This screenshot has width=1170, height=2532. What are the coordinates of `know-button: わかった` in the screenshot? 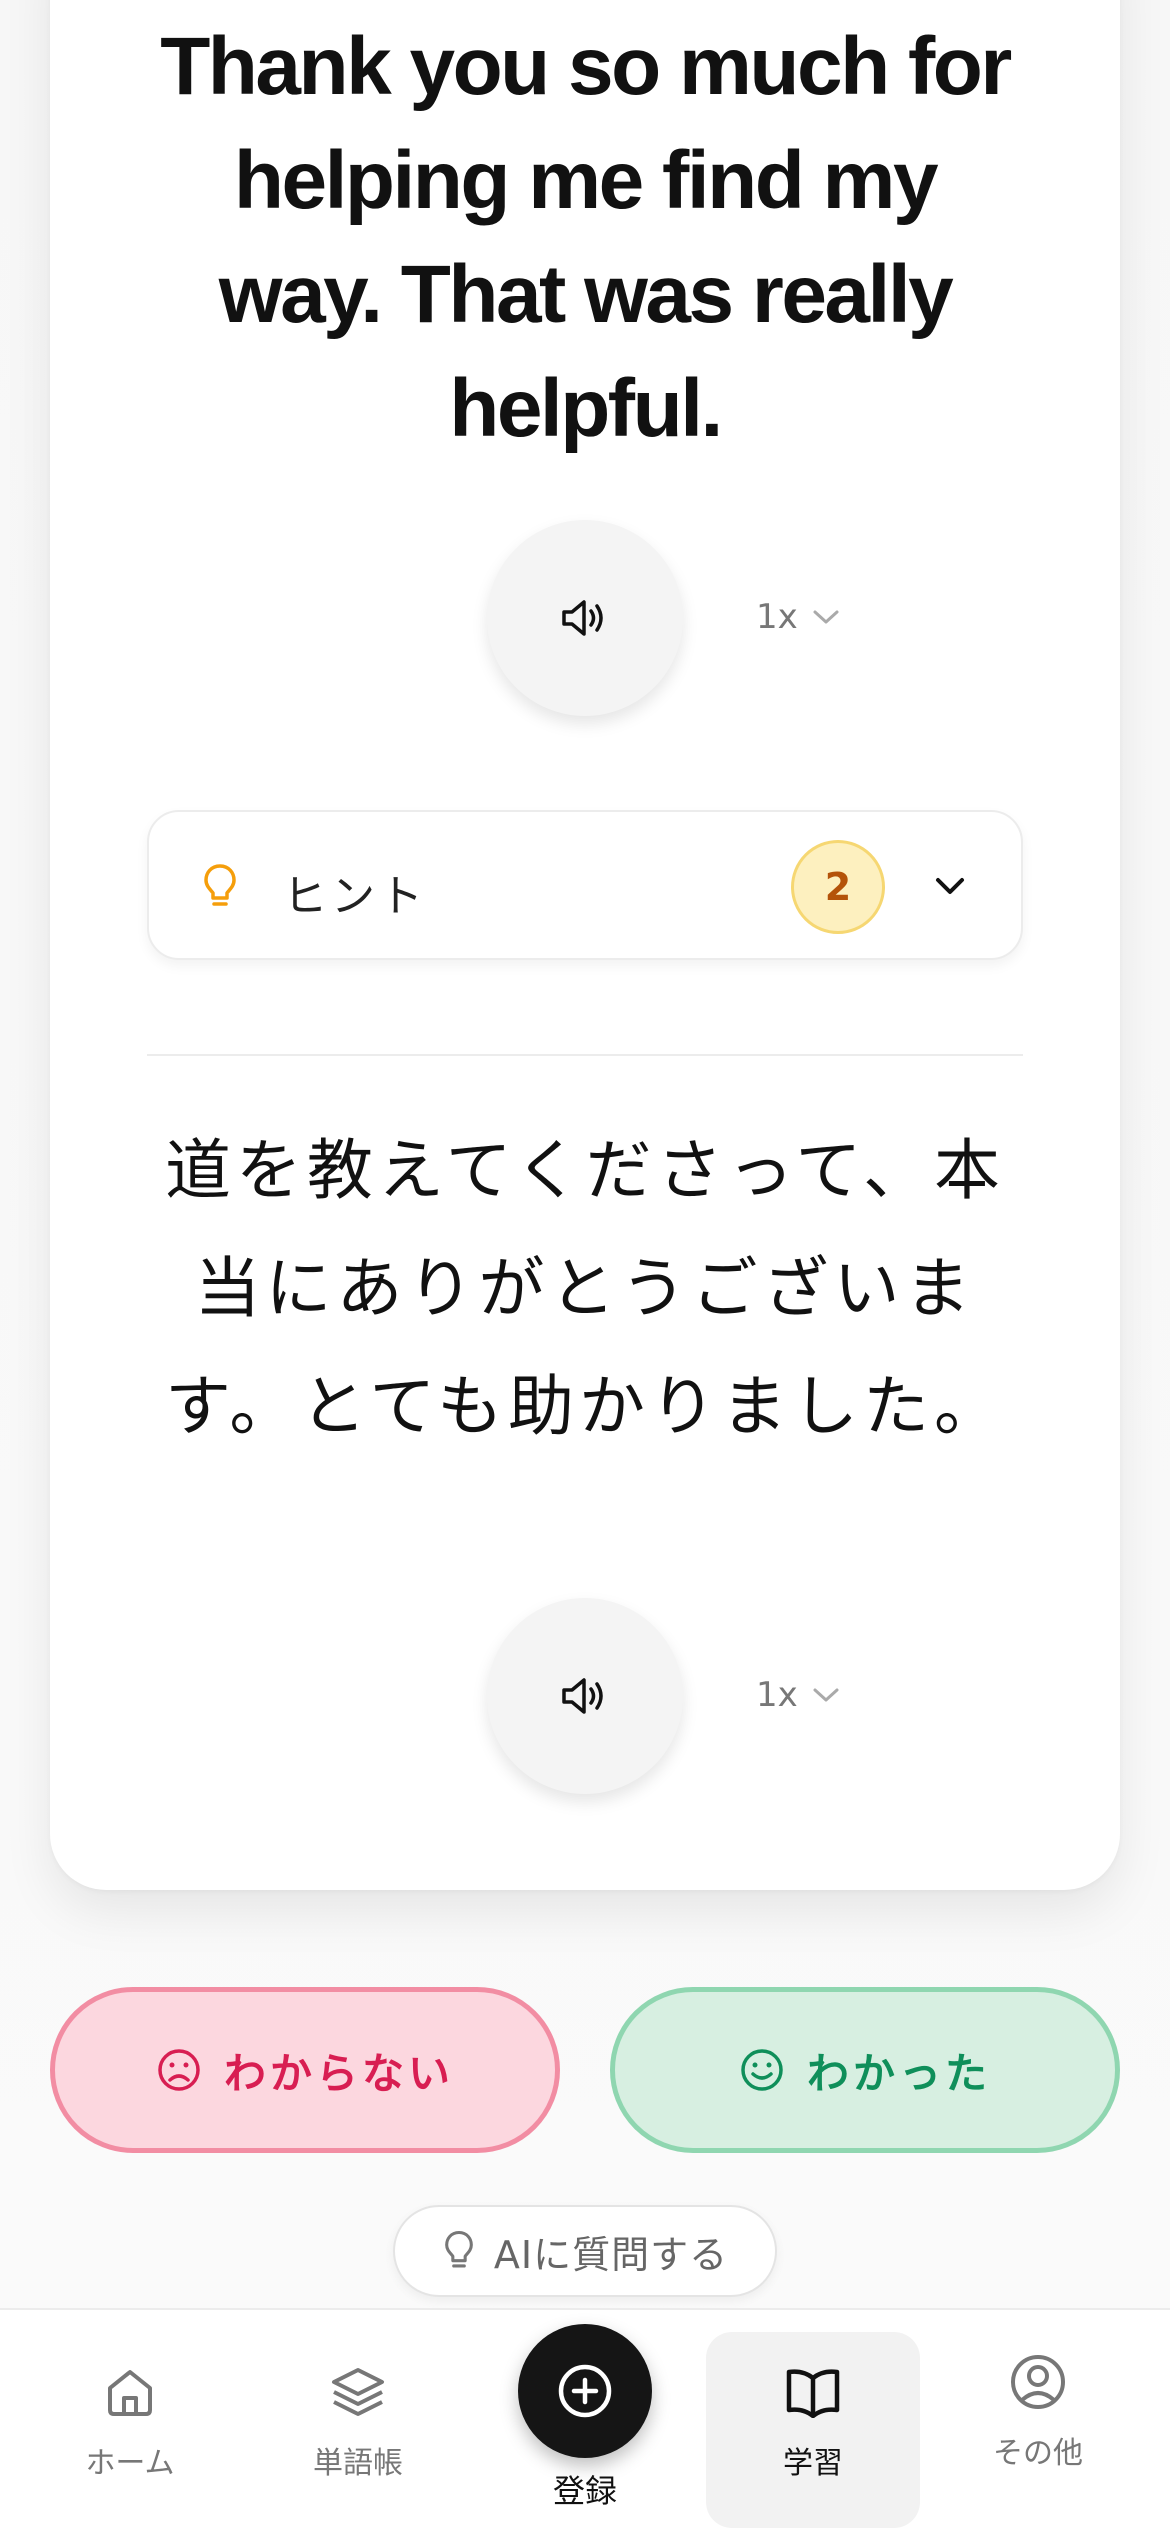 It's located at (865, 2070).